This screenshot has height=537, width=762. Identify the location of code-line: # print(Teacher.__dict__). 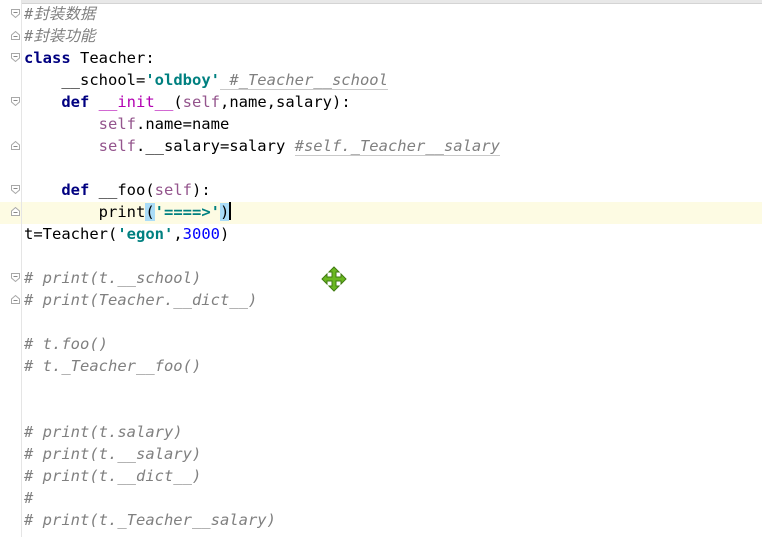
(140, 300).